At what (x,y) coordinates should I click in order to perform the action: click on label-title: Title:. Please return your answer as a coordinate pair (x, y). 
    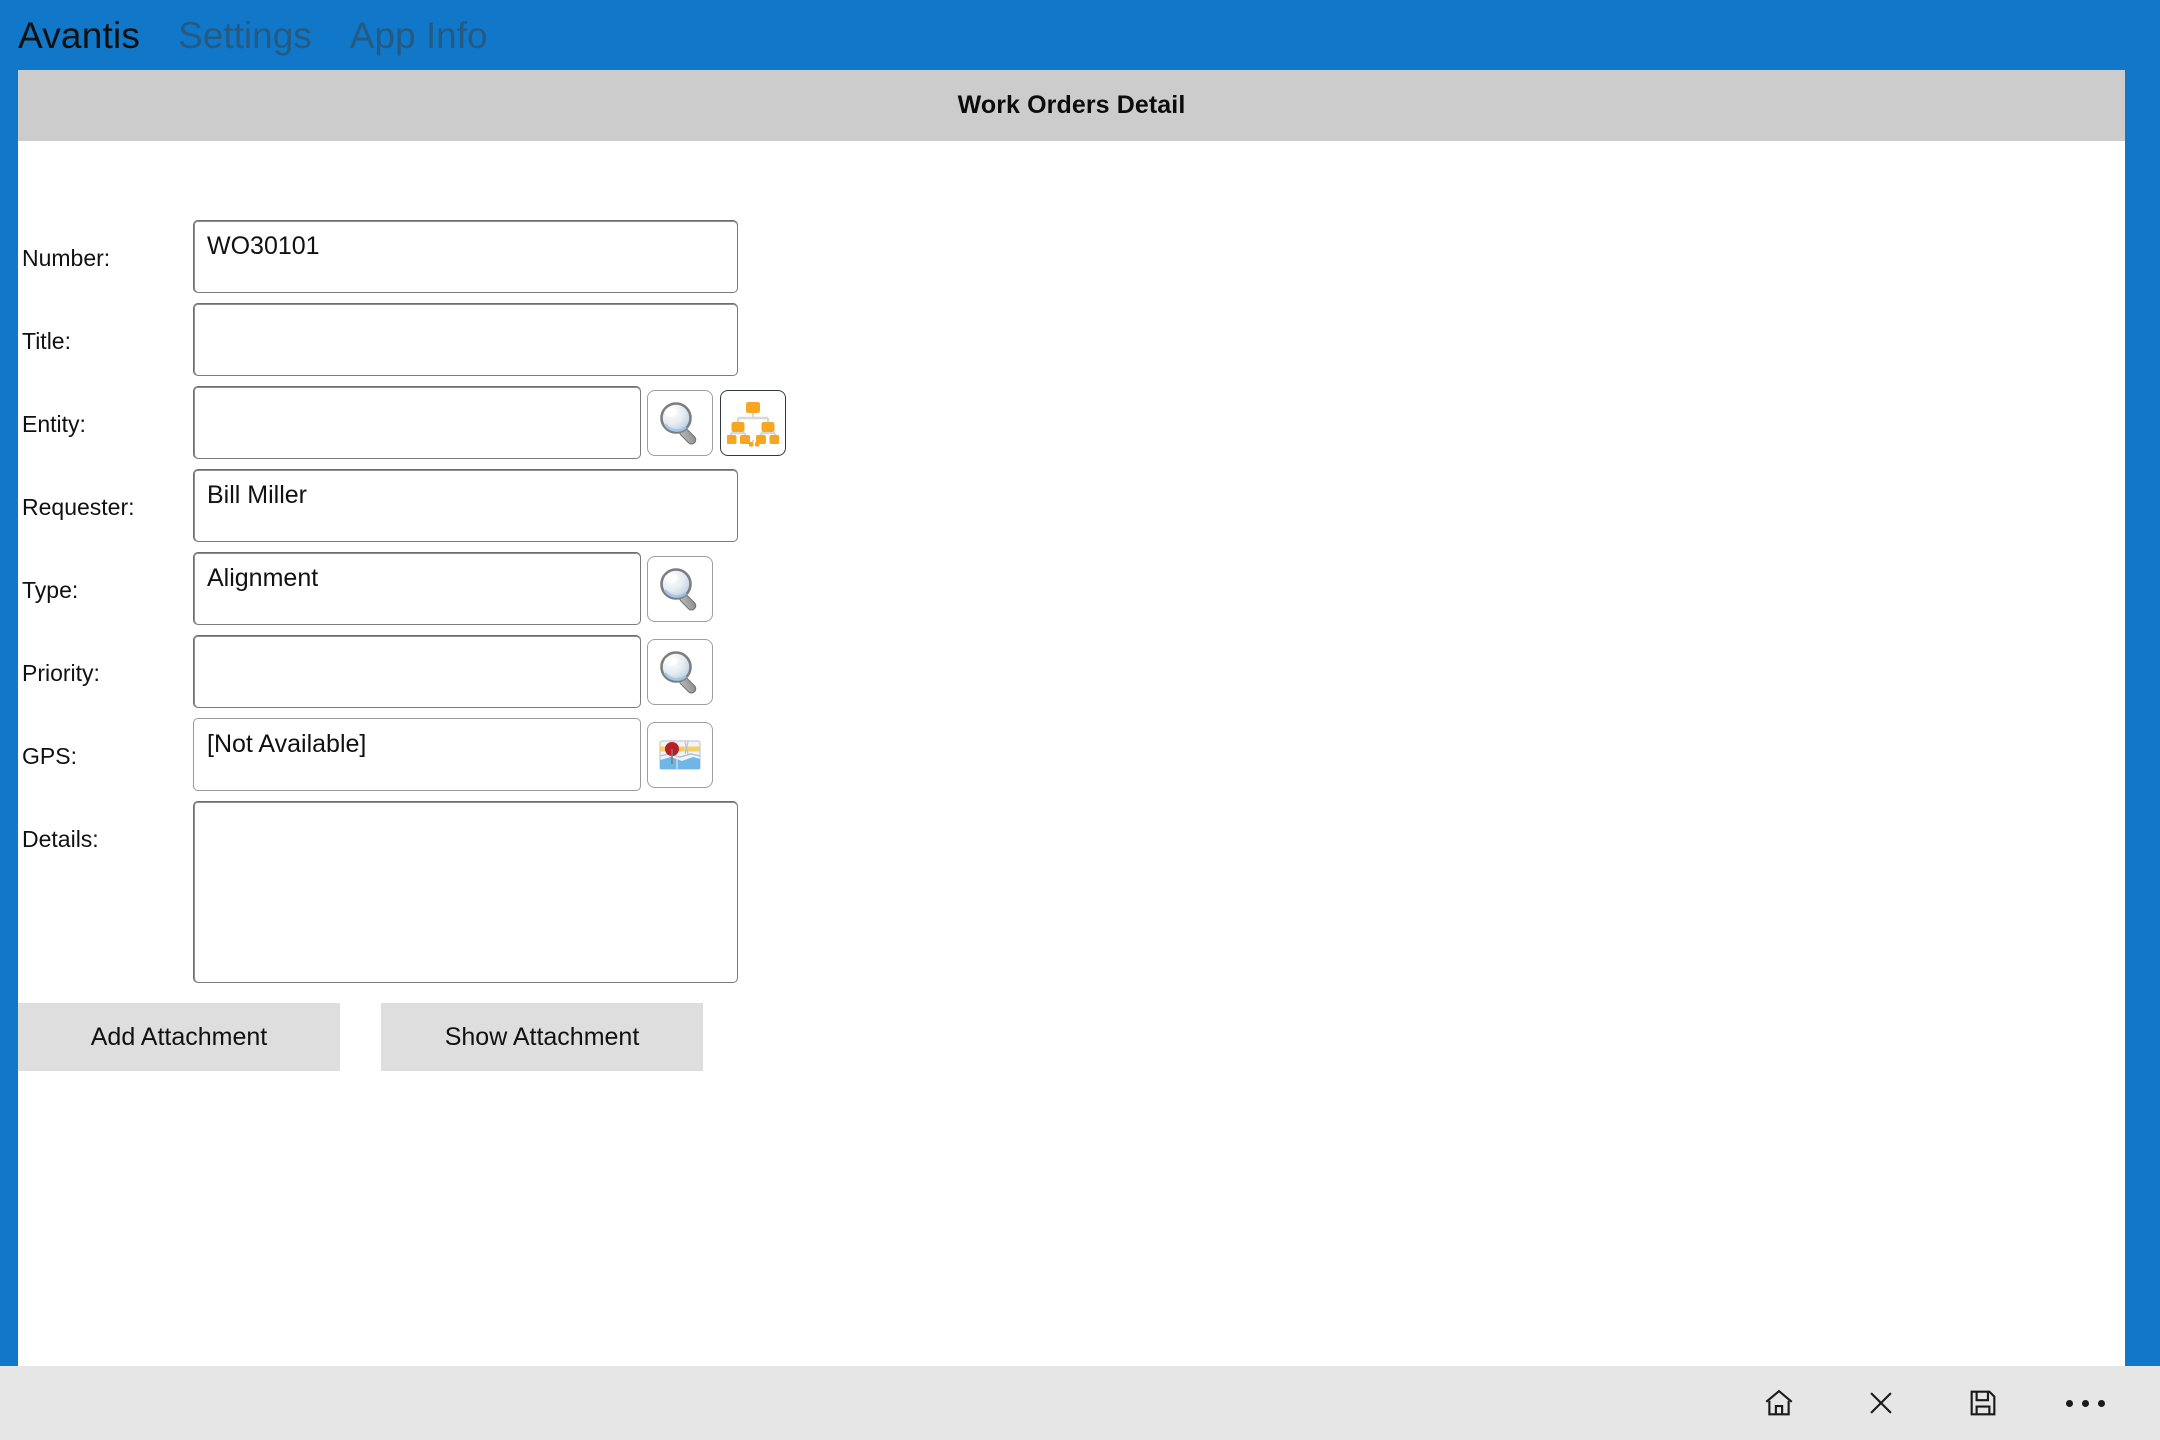
    Looking at the image, I should click on (46, 341).